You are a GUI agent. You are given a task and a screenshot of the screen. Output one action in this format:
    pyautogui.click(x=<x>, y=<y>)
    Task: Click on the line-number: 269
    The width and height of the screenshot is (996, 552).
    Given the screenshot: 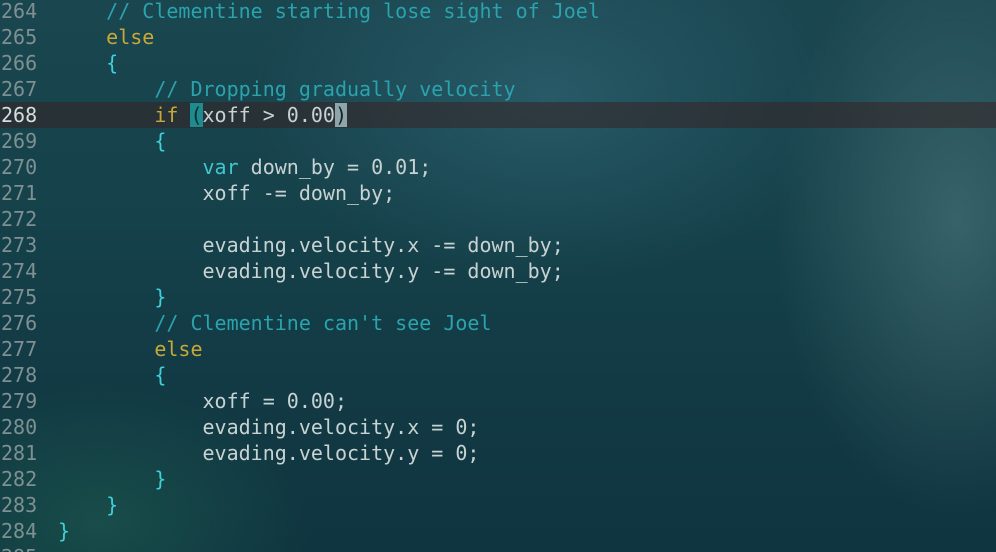 What is the action you would take?
    pyautogui.click(x=19, y=141)
    